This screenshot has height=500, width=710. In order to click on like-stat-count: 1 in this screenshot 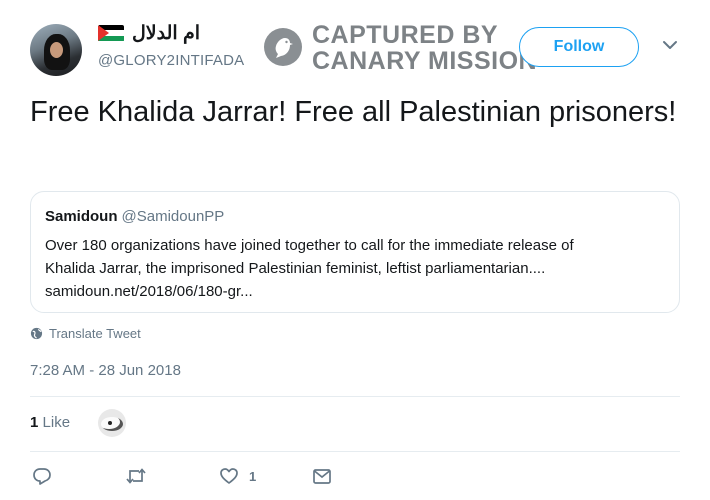, I will do `click(34, 422)`.